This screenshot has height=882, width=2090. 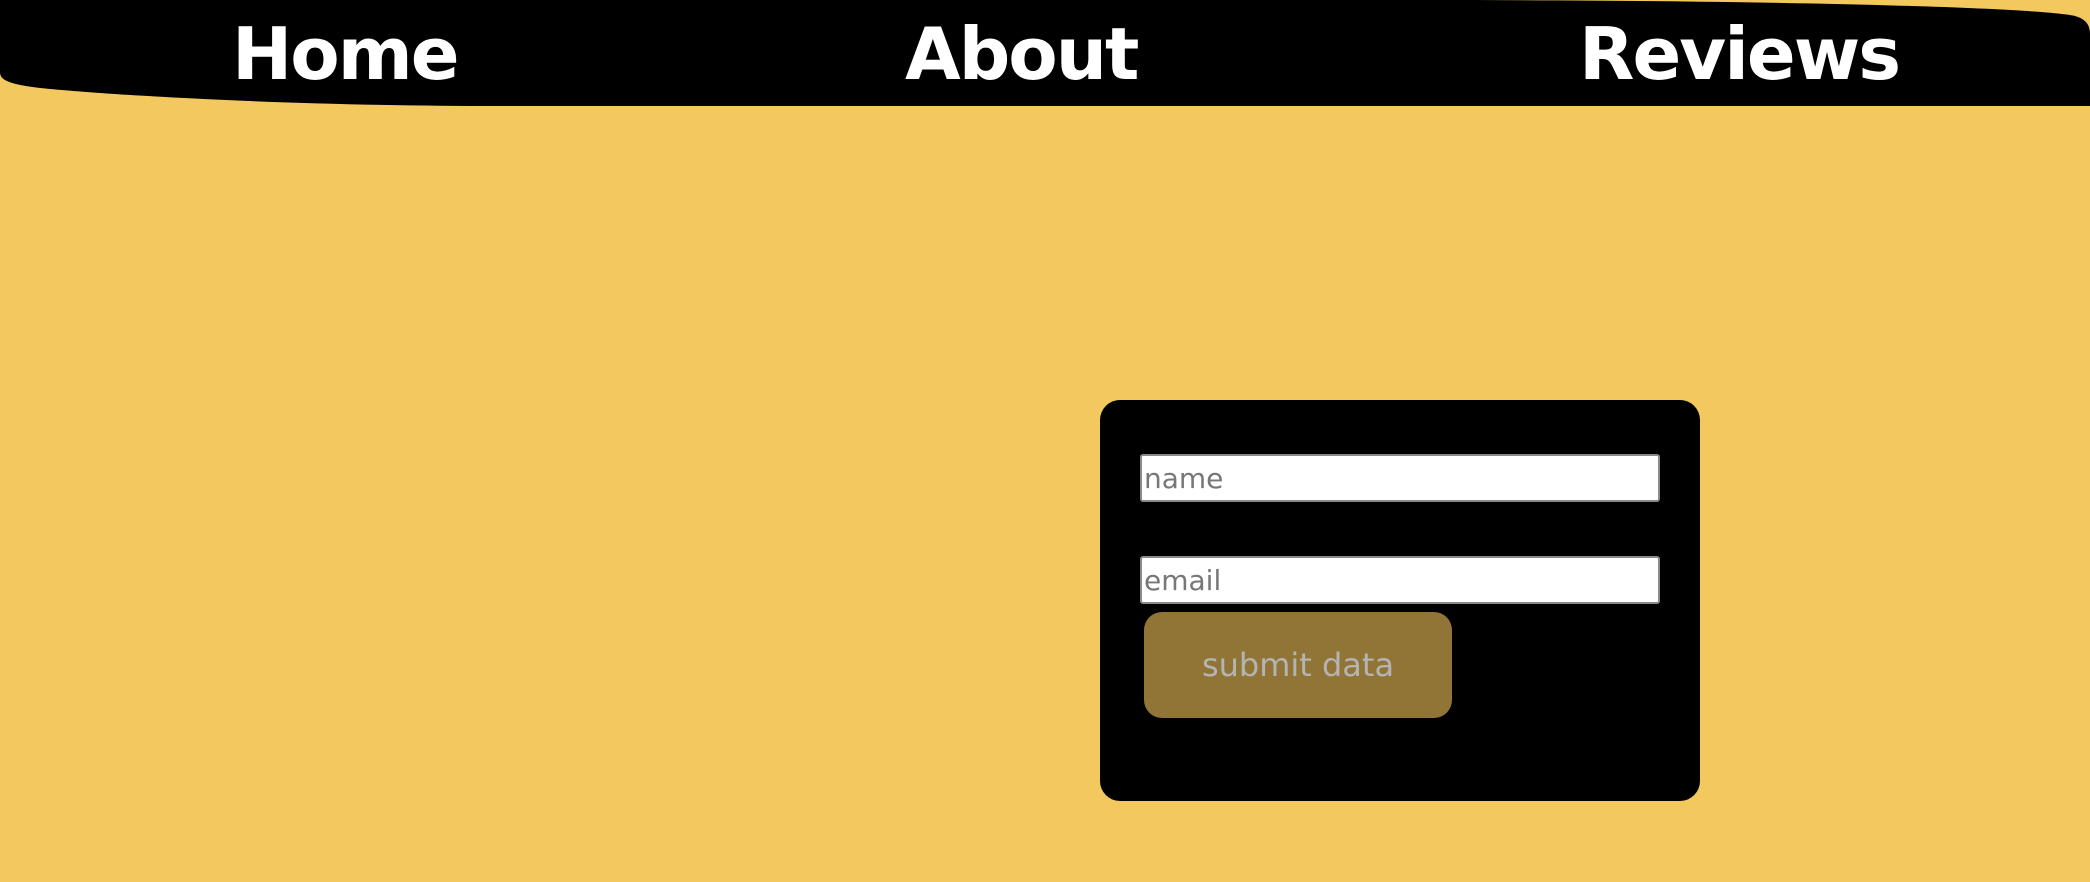 I want to click on name-input, so click(x=1400, y=478).